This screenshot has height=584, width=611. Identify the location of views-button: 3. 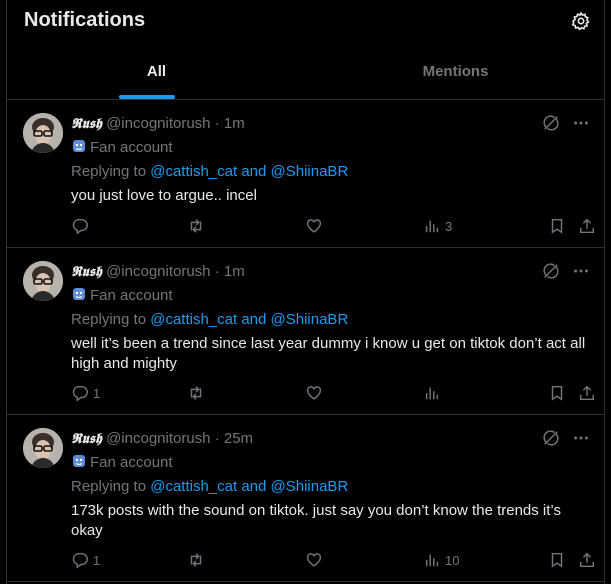
(437, 226).